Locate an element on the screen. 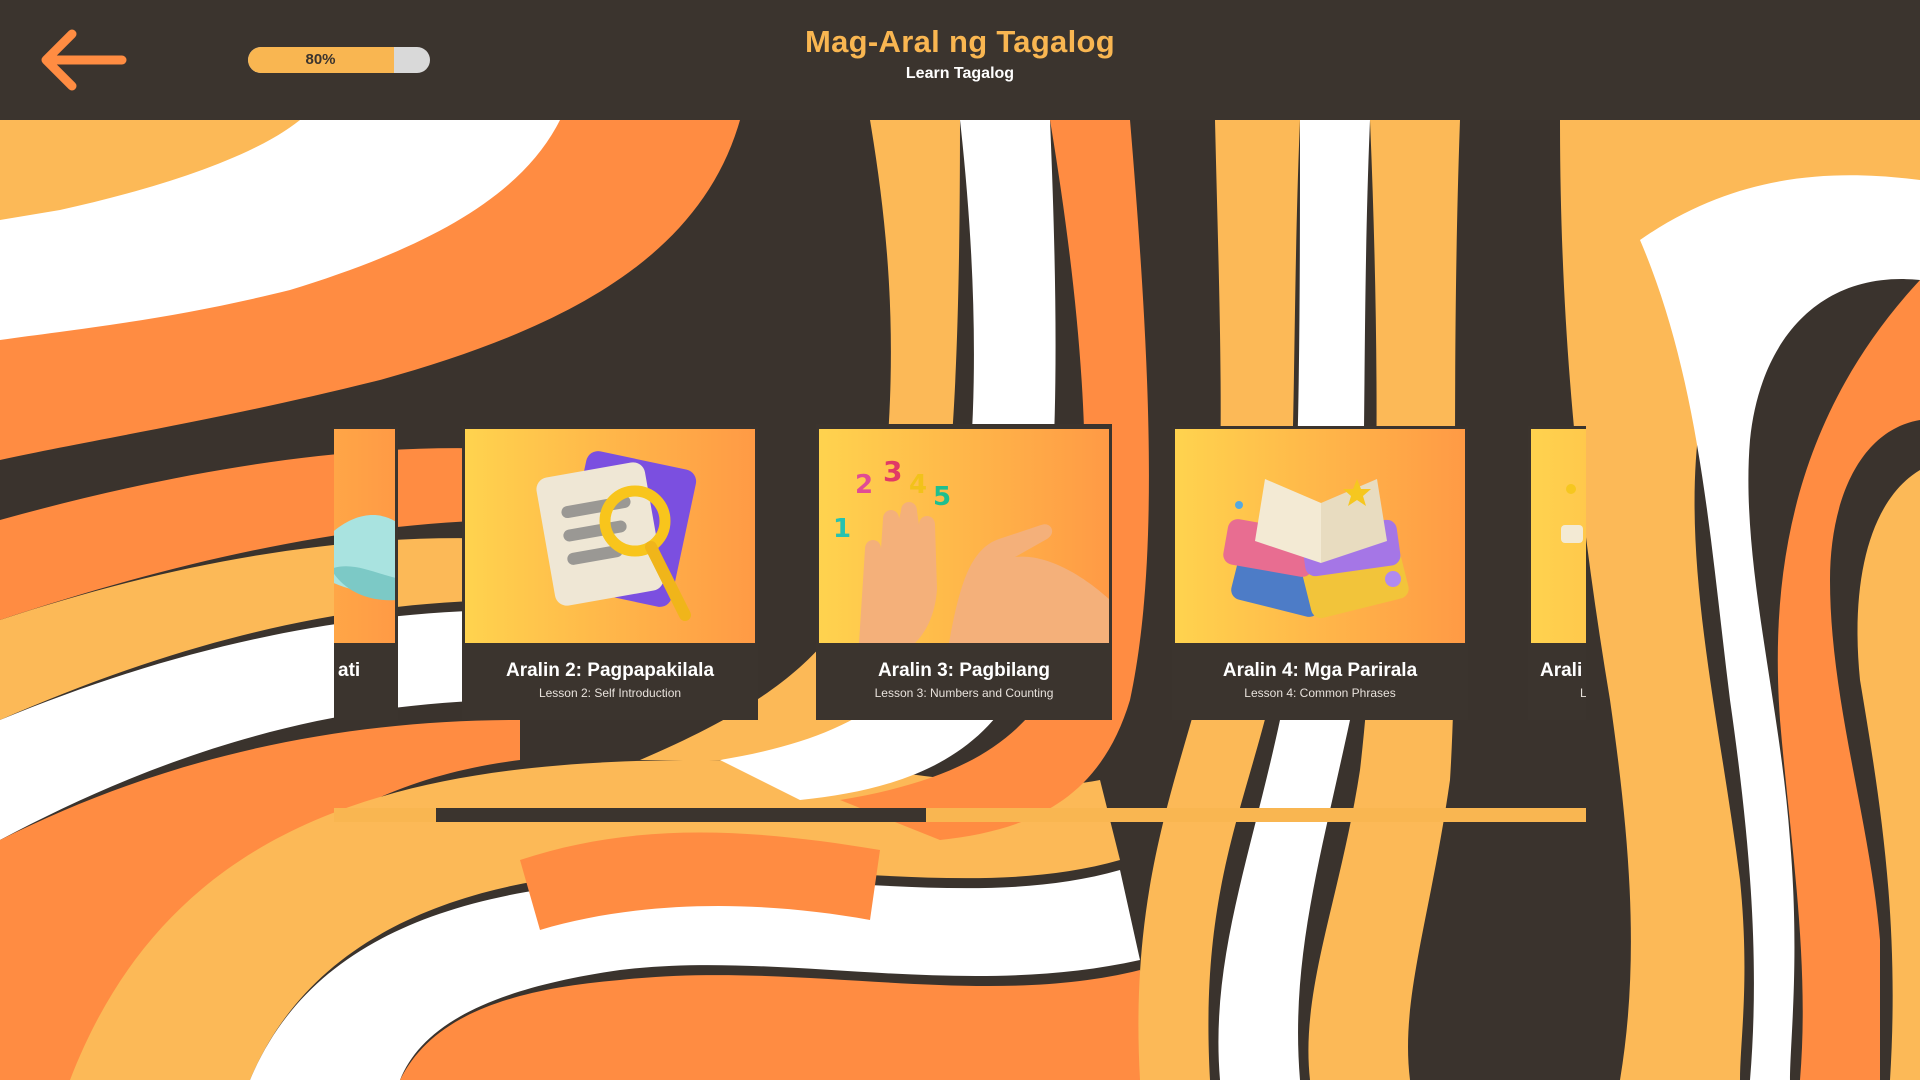 The image size is (1920, 1080). lesson-title: Aralin 3: Pagbilang is located at coordinates (964, 670).